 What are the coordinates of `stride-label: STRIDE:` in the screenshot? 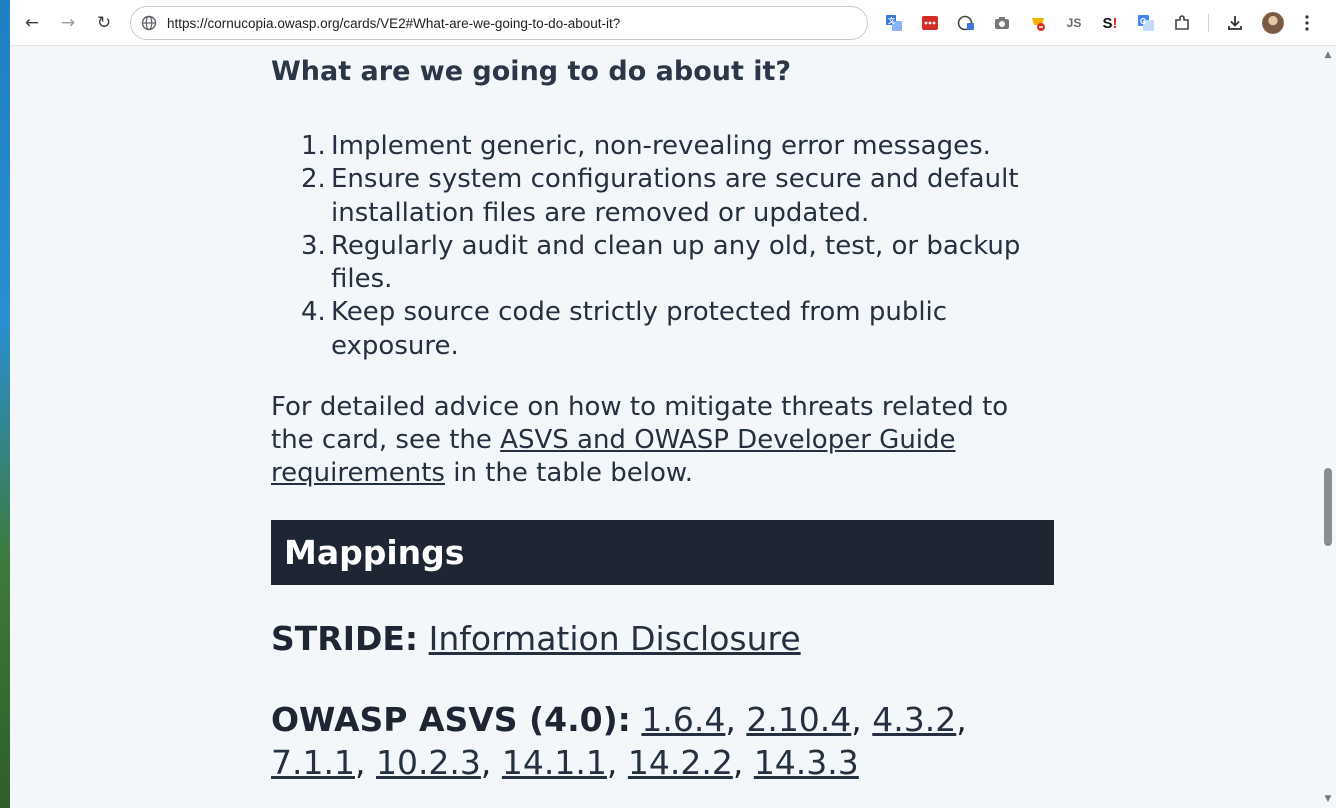 It's located at (345, 638).